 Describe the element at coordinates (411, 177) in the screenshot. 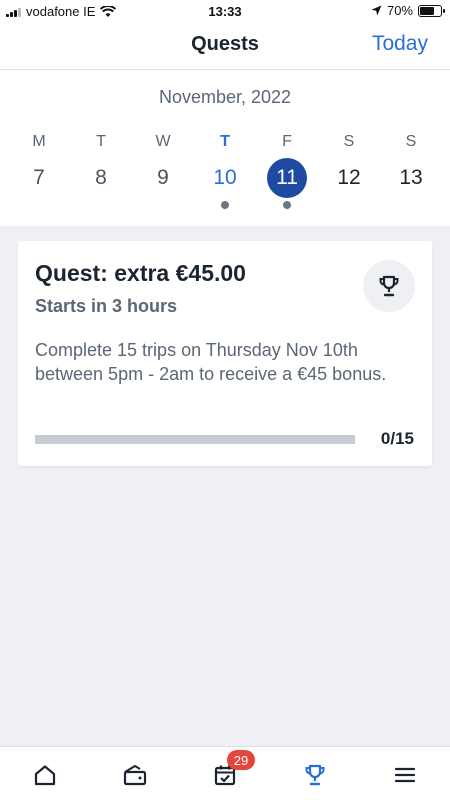

I see `day-number: 13` at that location.